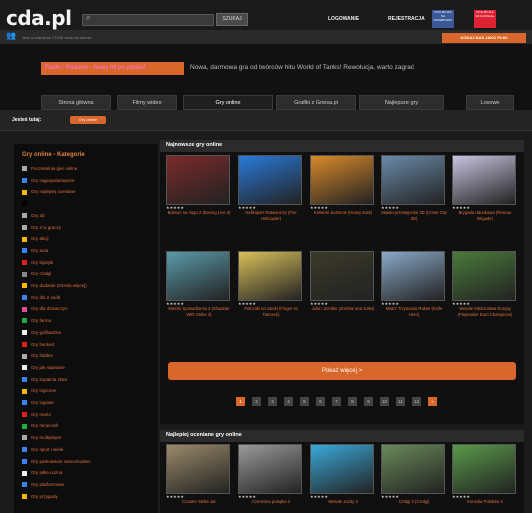 This screenshot has width=532, height=513. What do you see at coordinates (54, 286) in the screenshot?
I see `sidebar-item: Gry dodanie (strzela więcej)` at bounding box center [54, 286].